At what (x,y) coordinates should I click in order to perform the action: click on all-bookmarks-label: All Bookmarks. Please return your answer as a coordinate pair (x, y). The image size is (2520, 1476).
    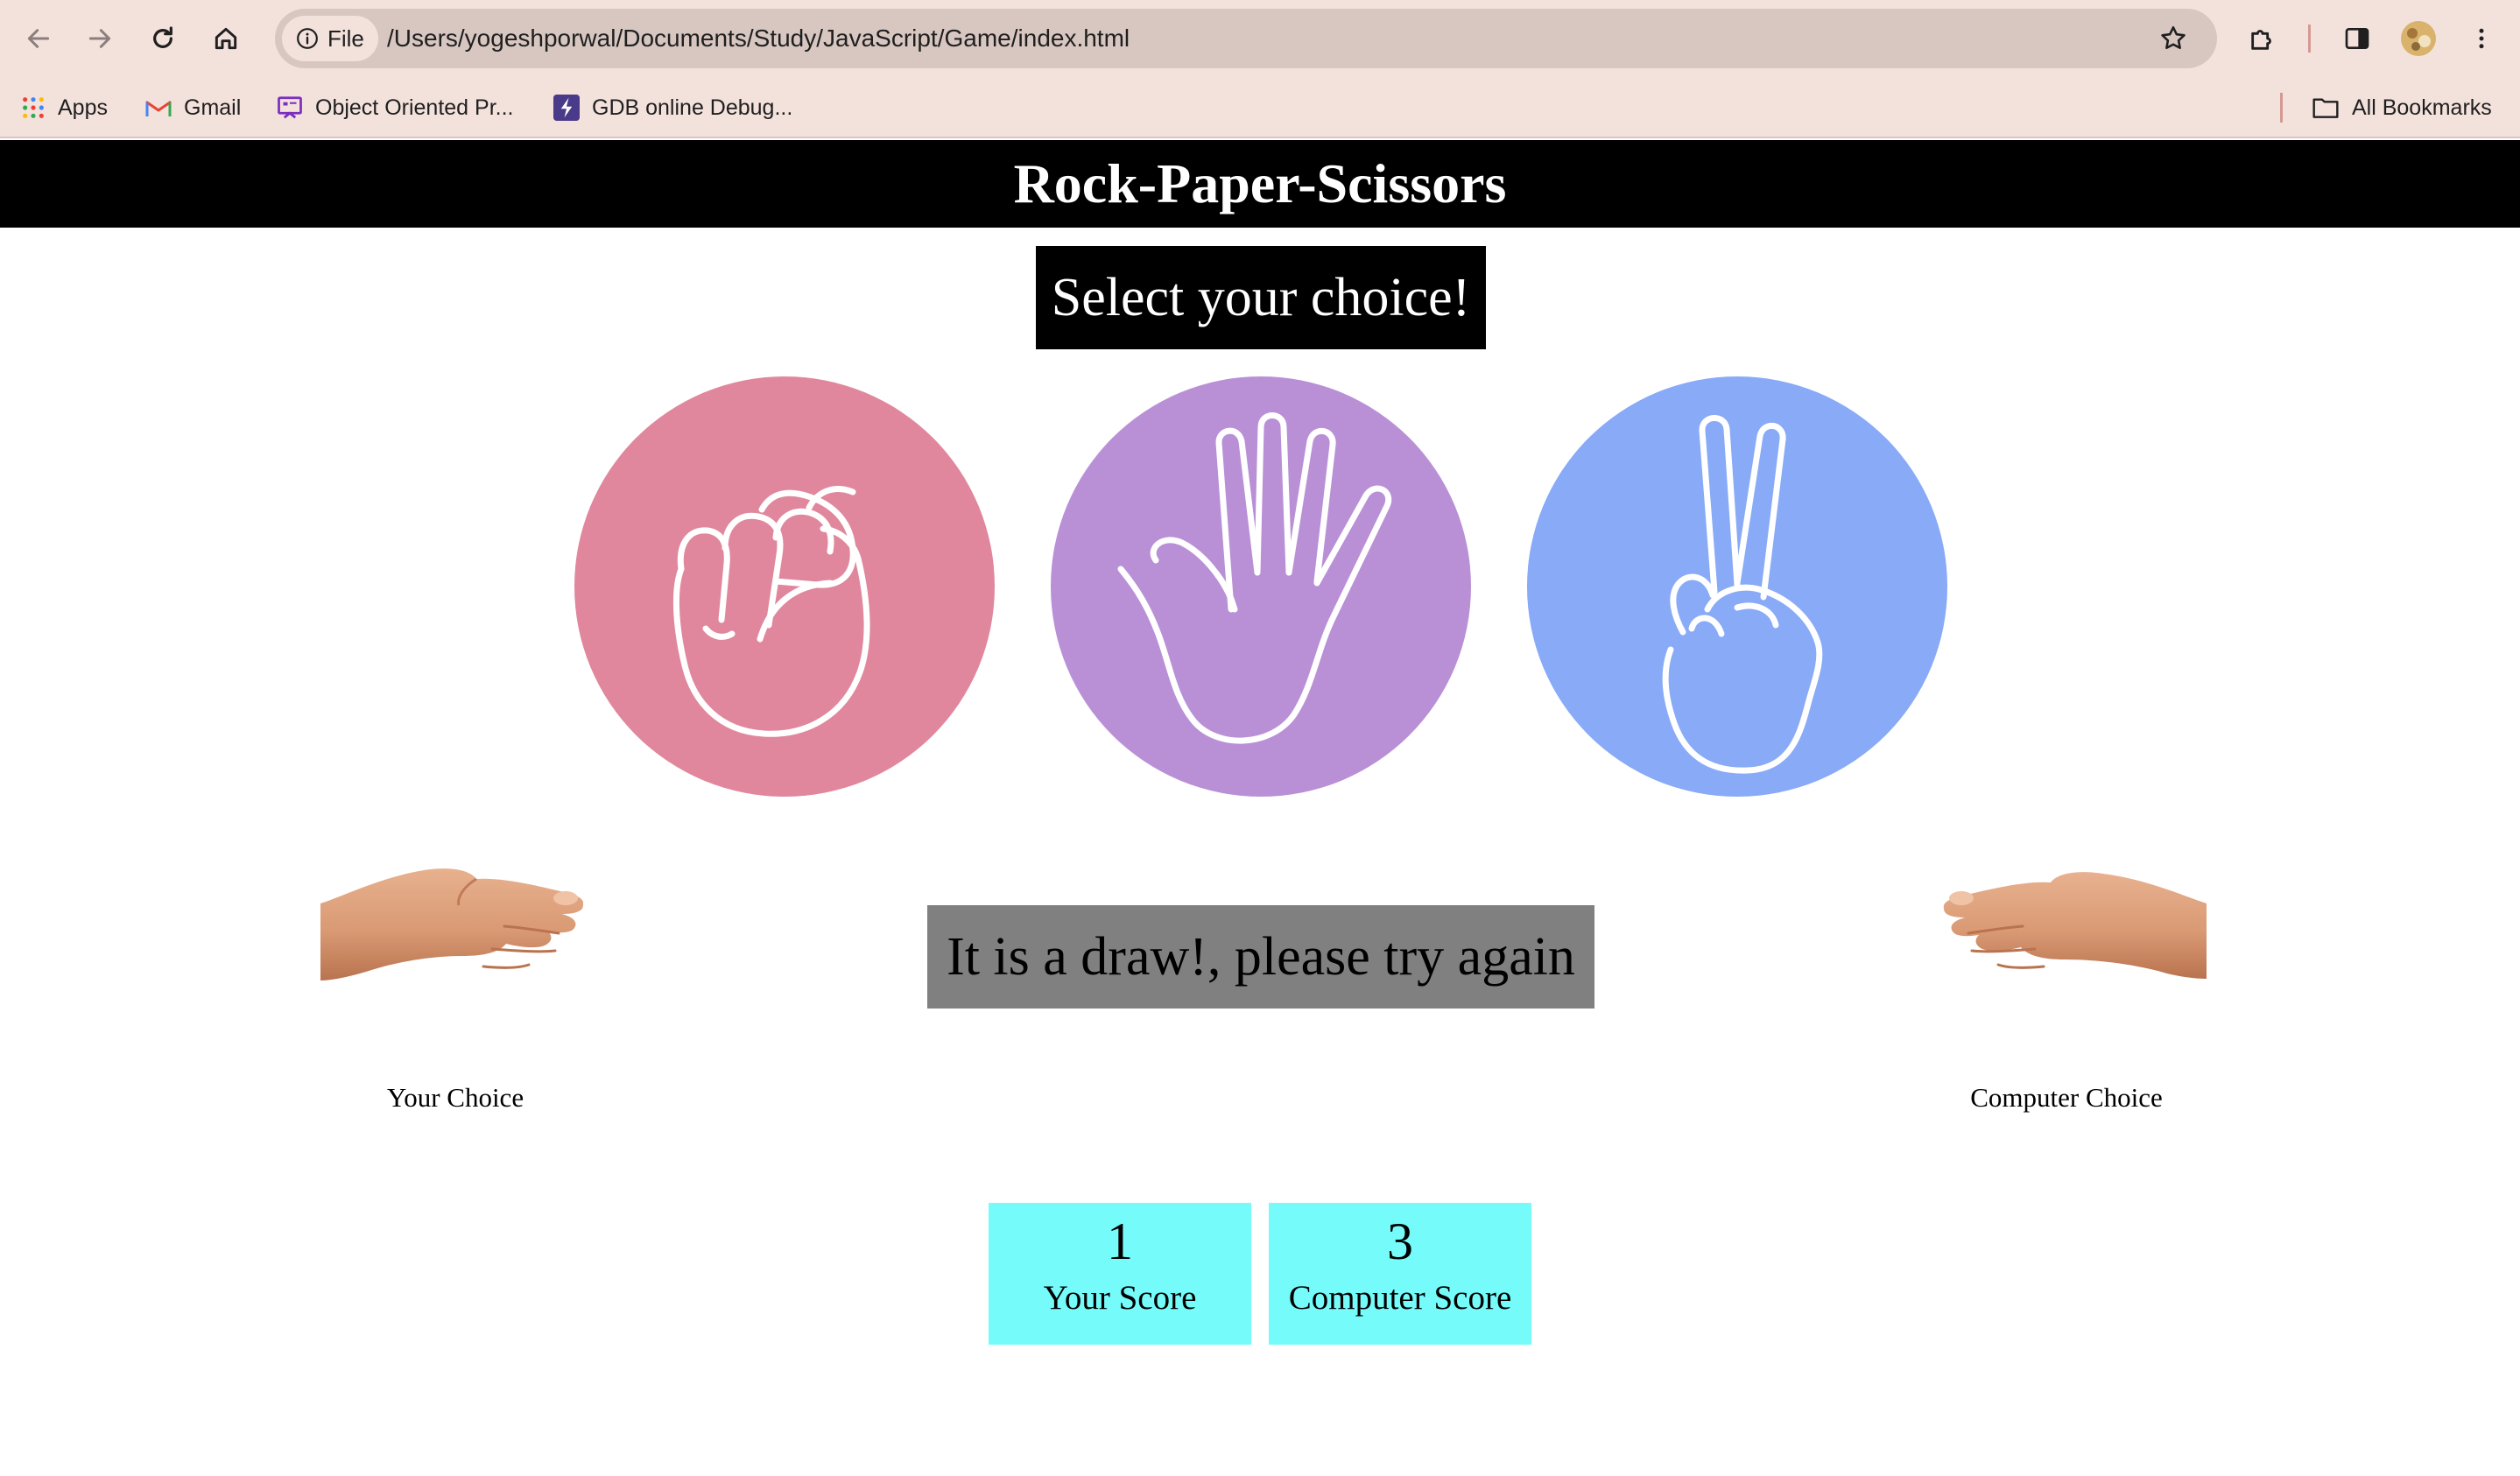
    Looking at the image, I should click on (2422, 107).